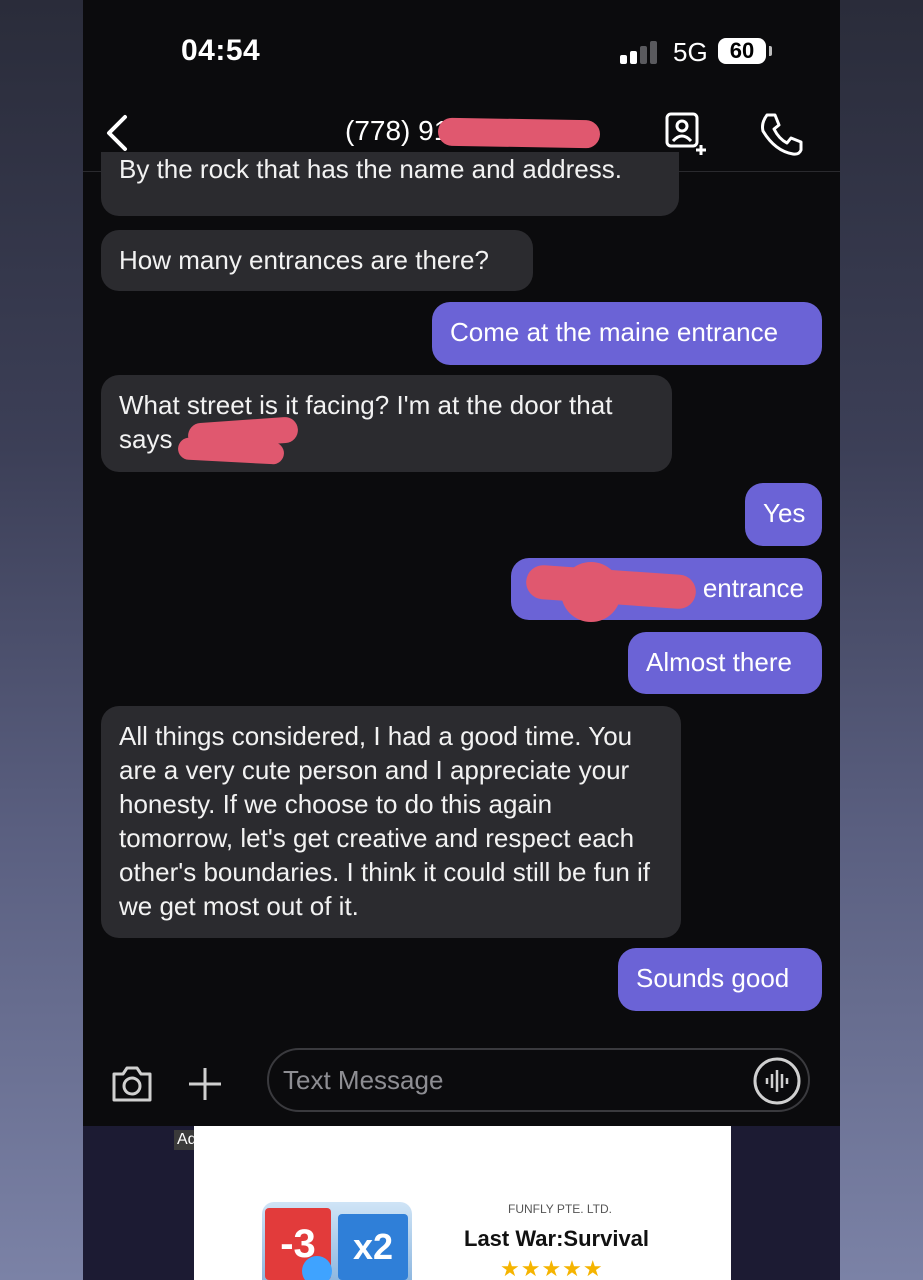 The height and width of the screenshot is (1280, 923). What do you see at coordinates (725, 663) in the screenshot?
I see `message-bubble-outgoing: Almost there` at bounding box center [725, 663].